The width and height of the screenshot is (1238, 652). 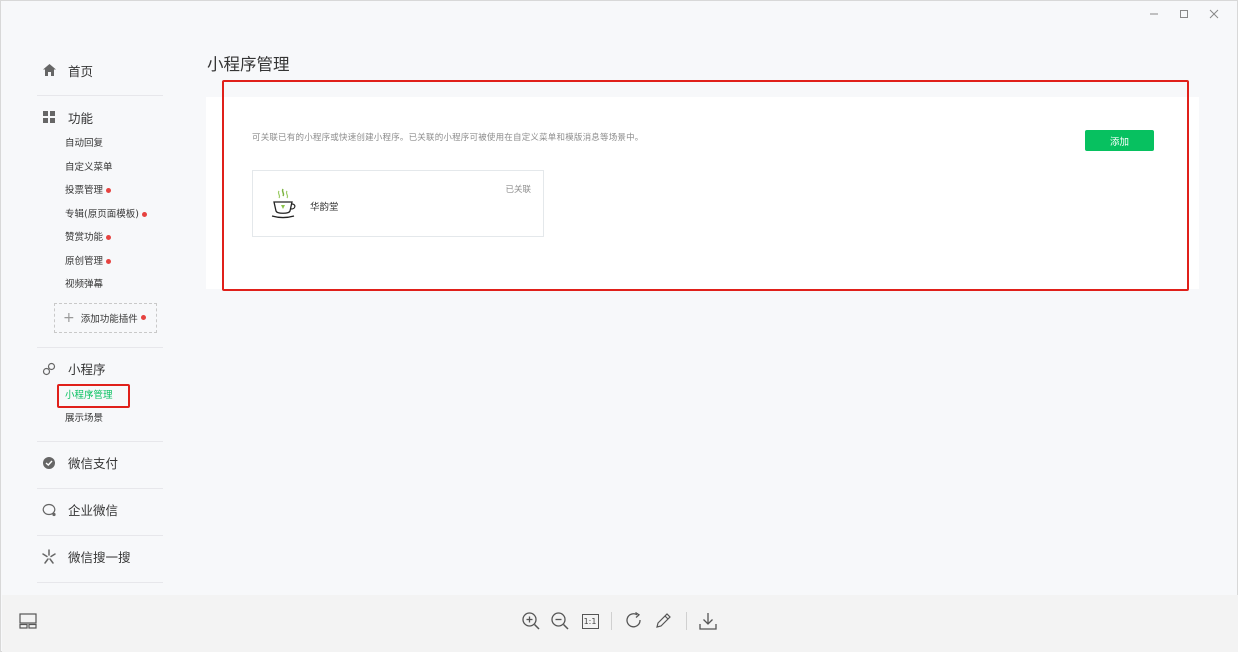 What do you see at coordinates (49, 369) in the screenshot?
I see `link-icon` at bounding box center [49, 369].